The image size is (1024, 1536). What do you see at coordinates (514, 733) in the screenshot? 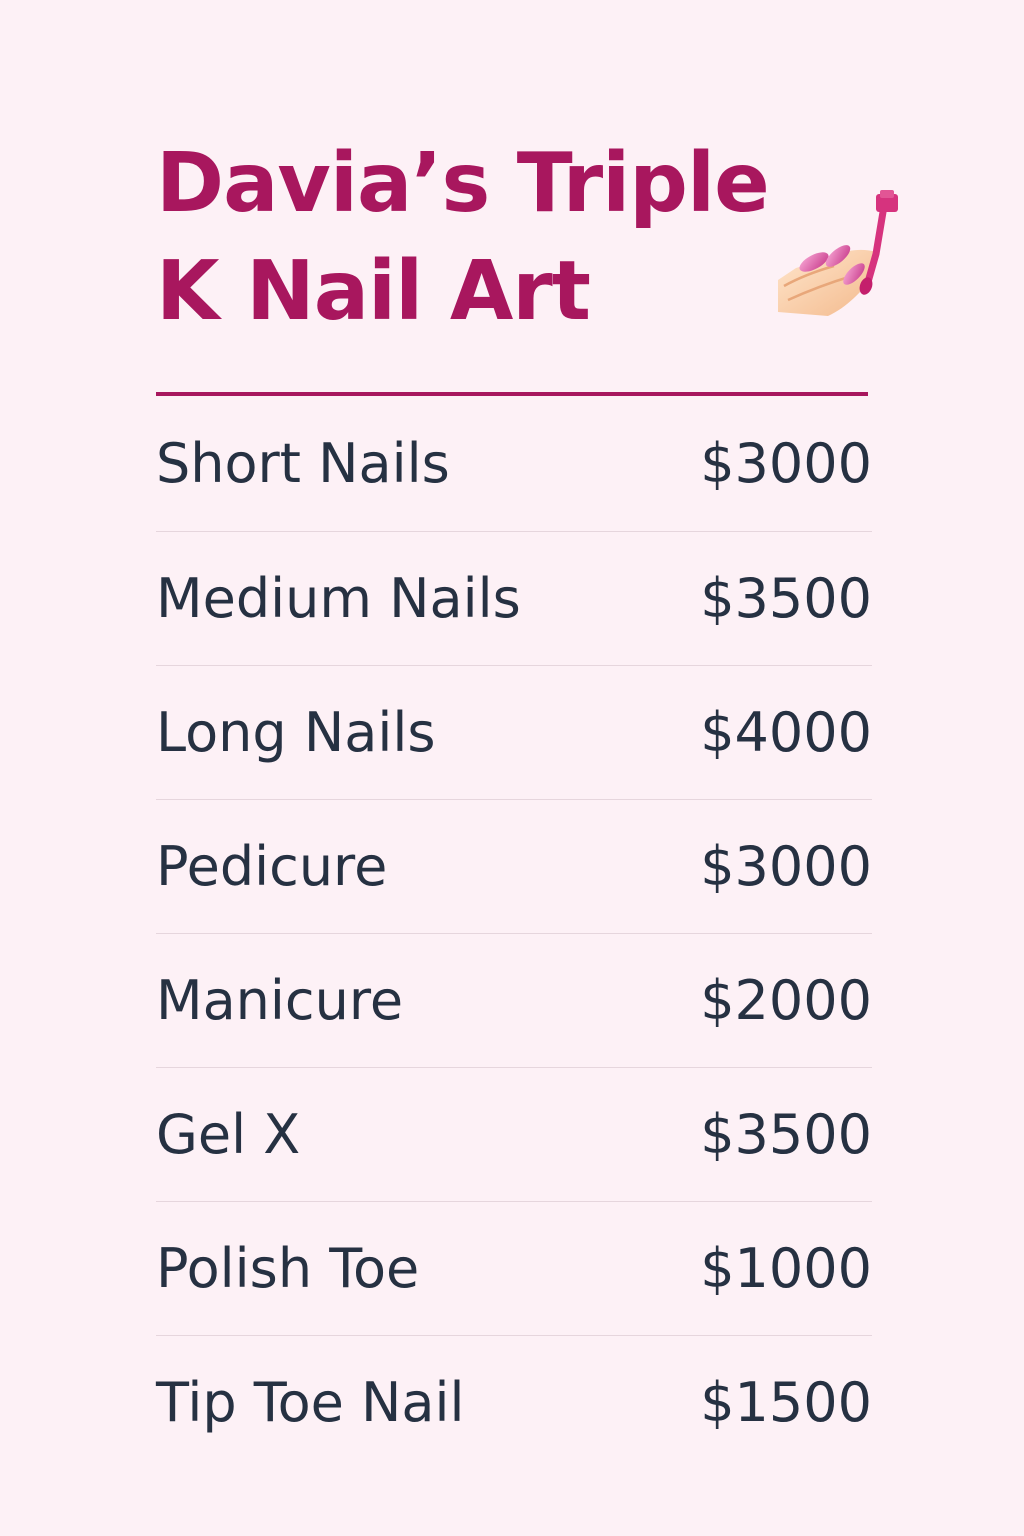
I see `list-item: Long Nails $4000` at bounding box center [514, 733].